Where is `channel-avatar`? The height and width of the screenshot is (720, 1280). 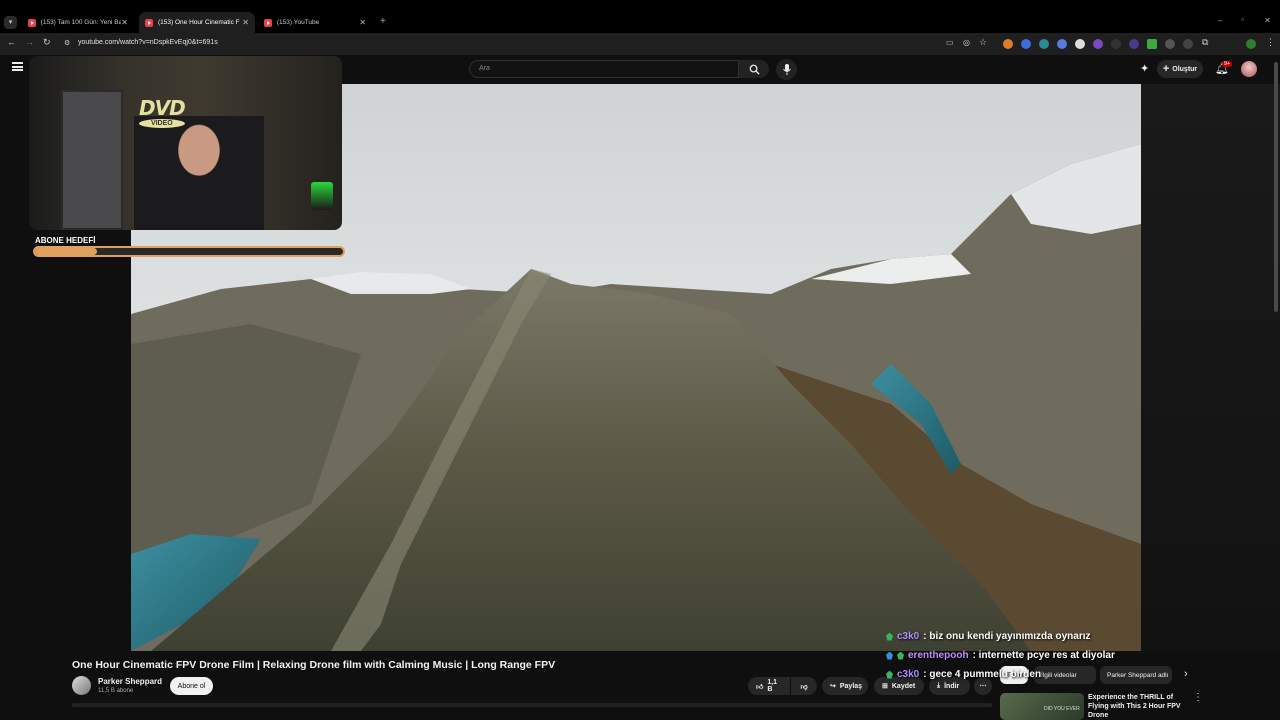
channel-avatar is located at coordinates (81, 685).